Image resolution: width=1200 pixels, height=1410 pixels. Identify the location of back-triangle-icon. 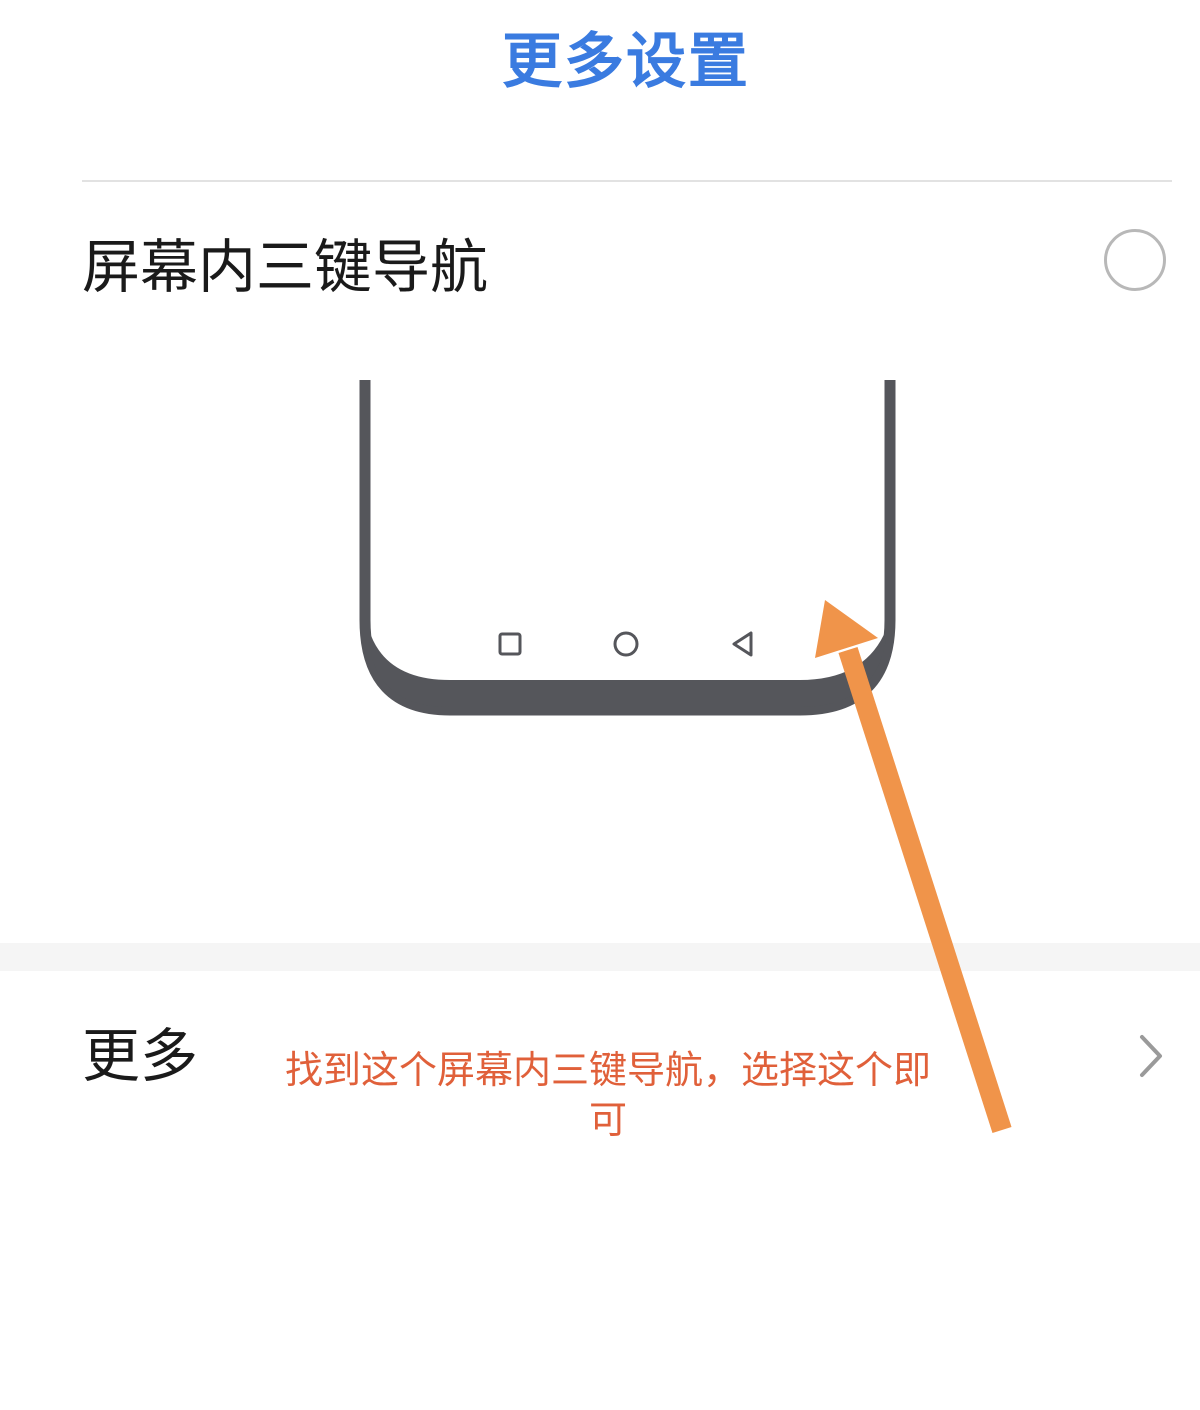
(742, 644).